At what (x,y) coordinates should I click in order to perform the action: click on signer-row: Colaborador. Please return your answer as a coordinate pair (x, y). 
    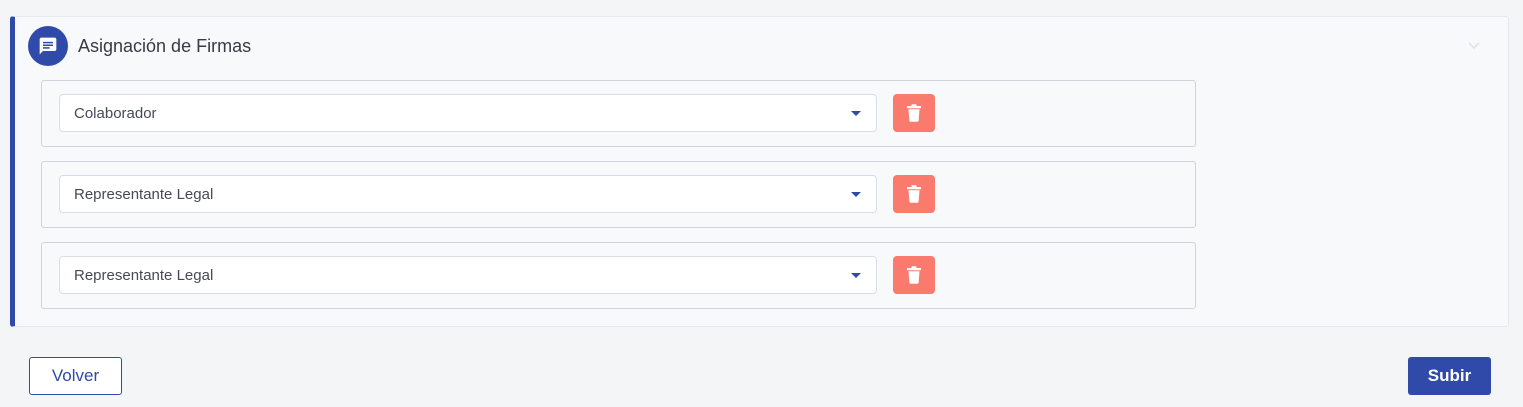
    Looking at the image, I should click on (618, 113).